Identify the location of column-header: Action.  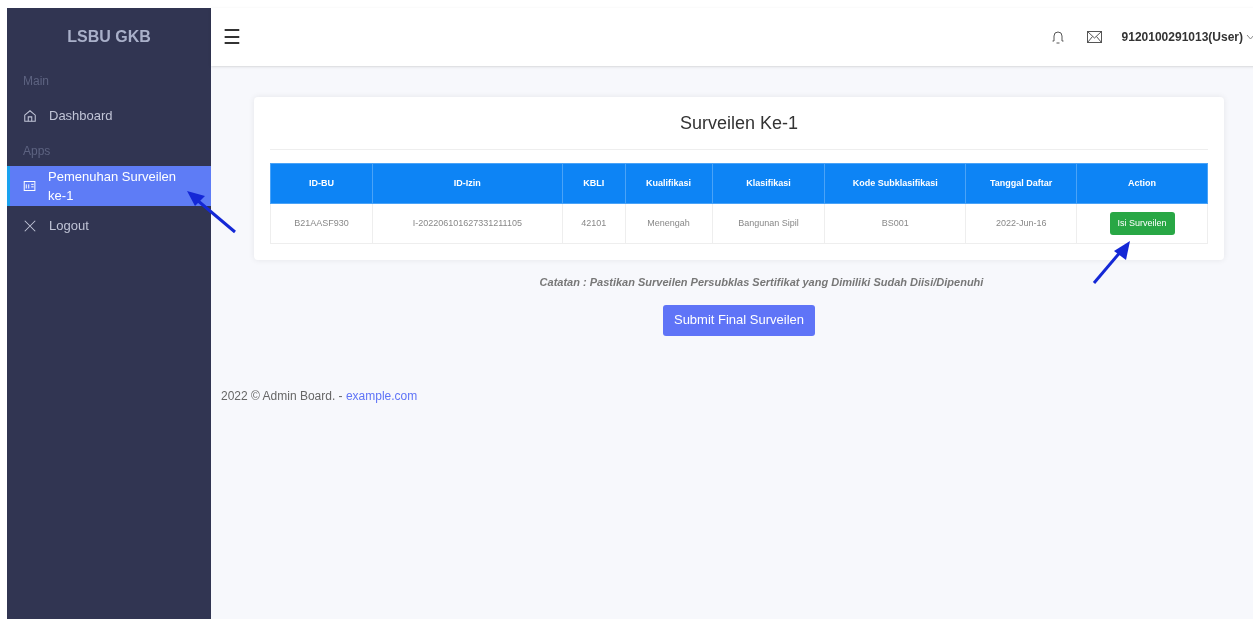
(1142, 183).